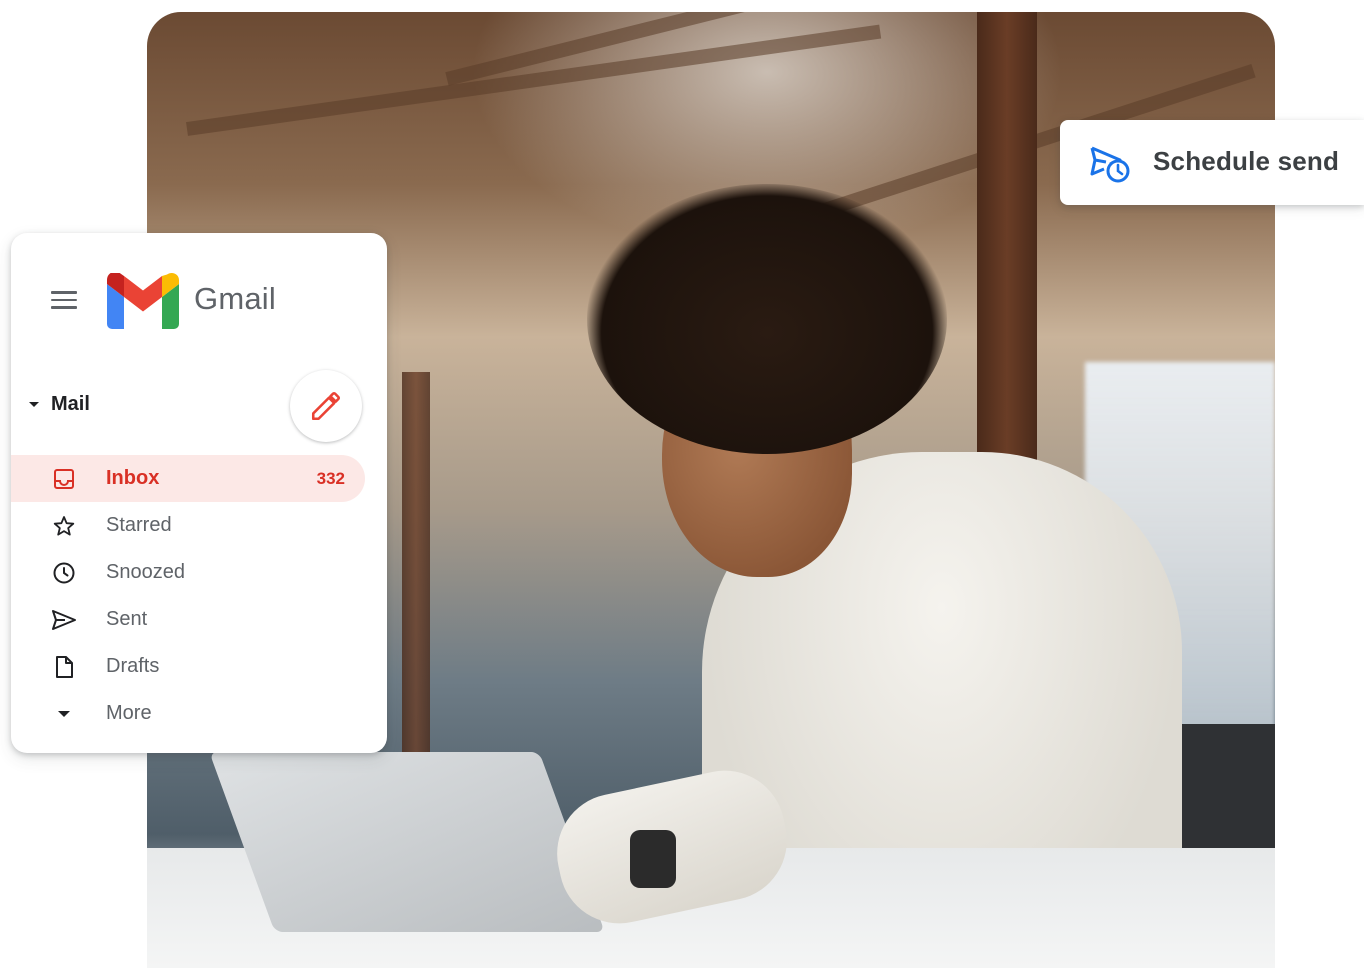  What do you see at coordinates (330, 478) in the screenshot?
I see `inbox-unread-count: 332` at bounding box center [330, 478].